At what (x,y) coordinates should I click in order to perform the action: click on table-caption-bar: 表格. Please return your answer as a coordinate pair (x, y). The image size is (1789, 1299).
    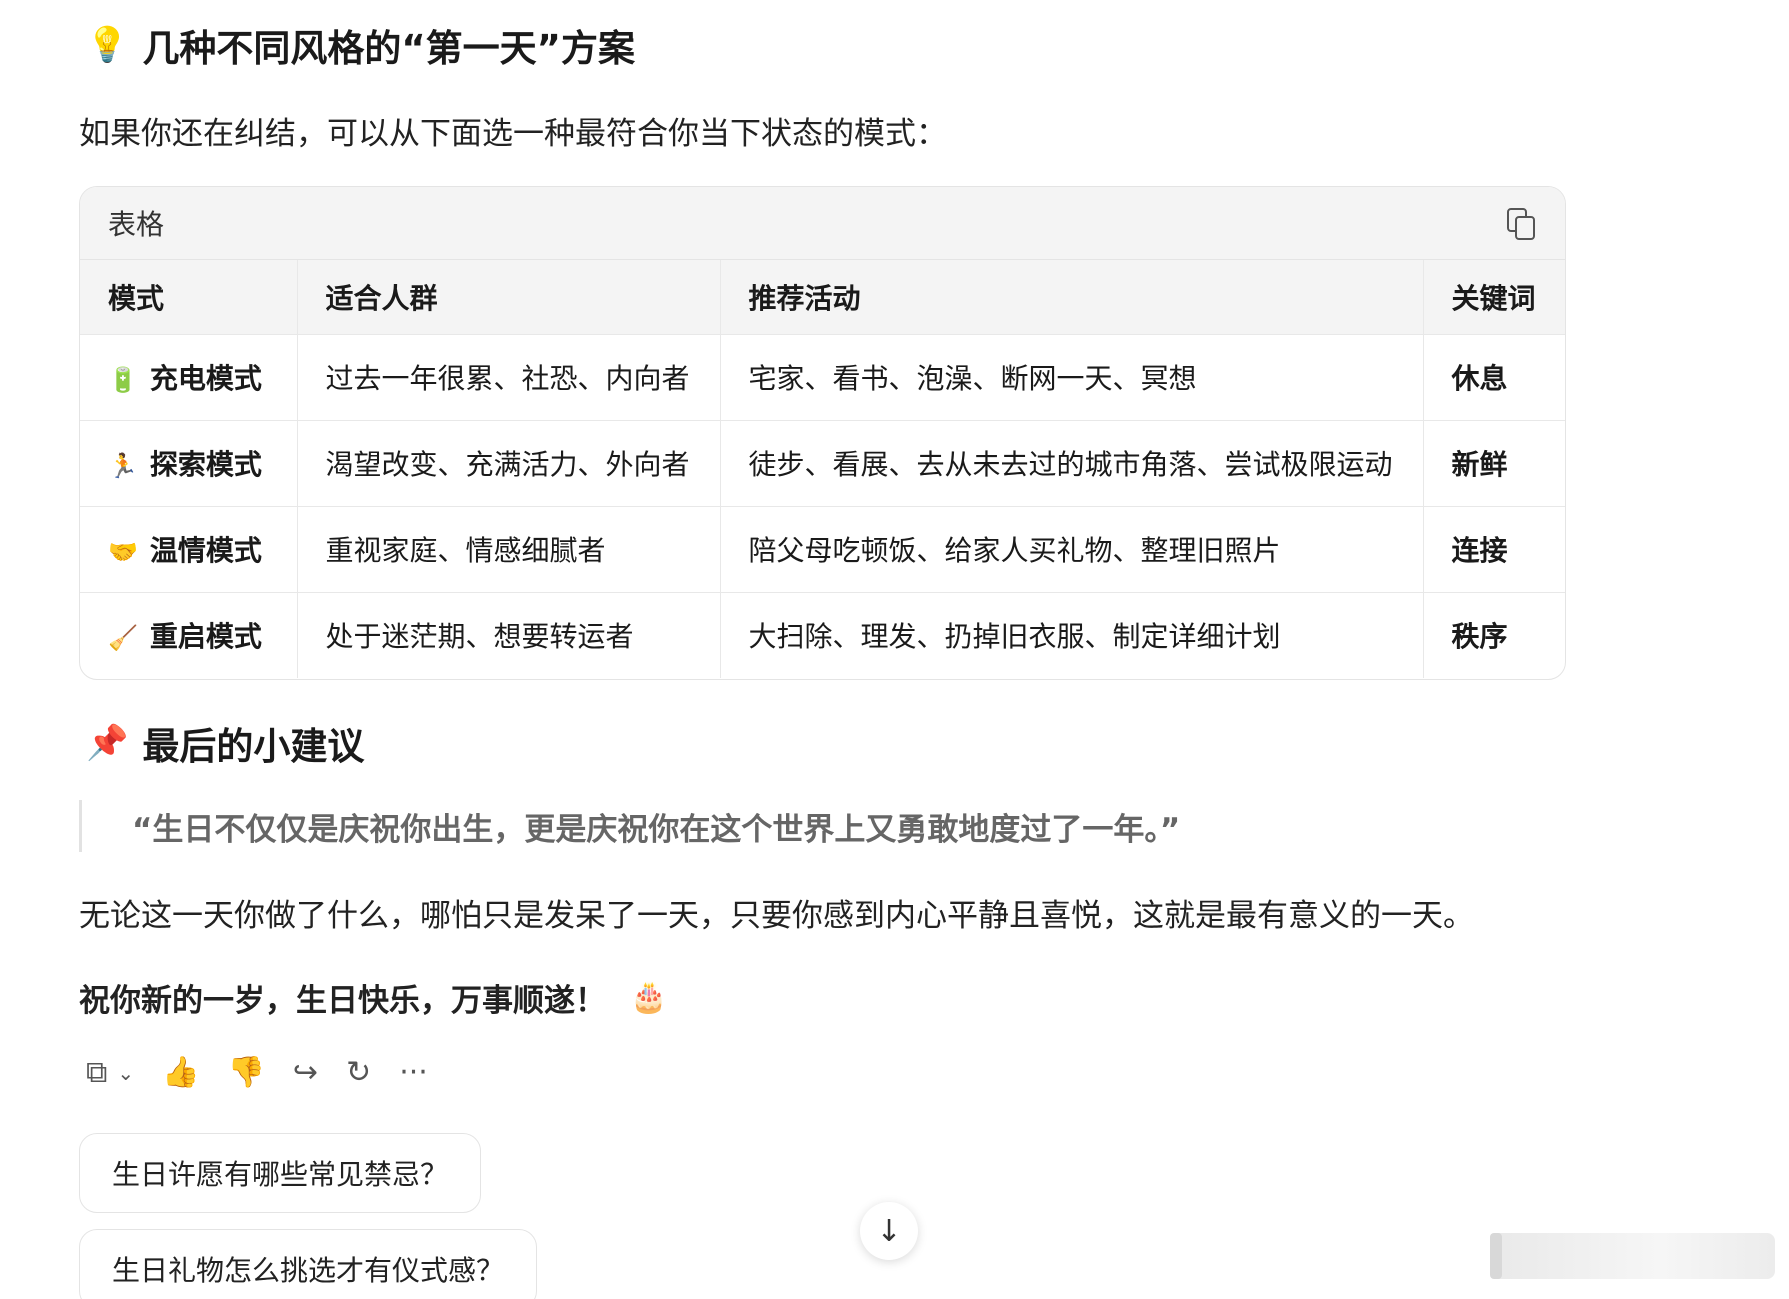
    Looking at the image, I should click on (822, 223).